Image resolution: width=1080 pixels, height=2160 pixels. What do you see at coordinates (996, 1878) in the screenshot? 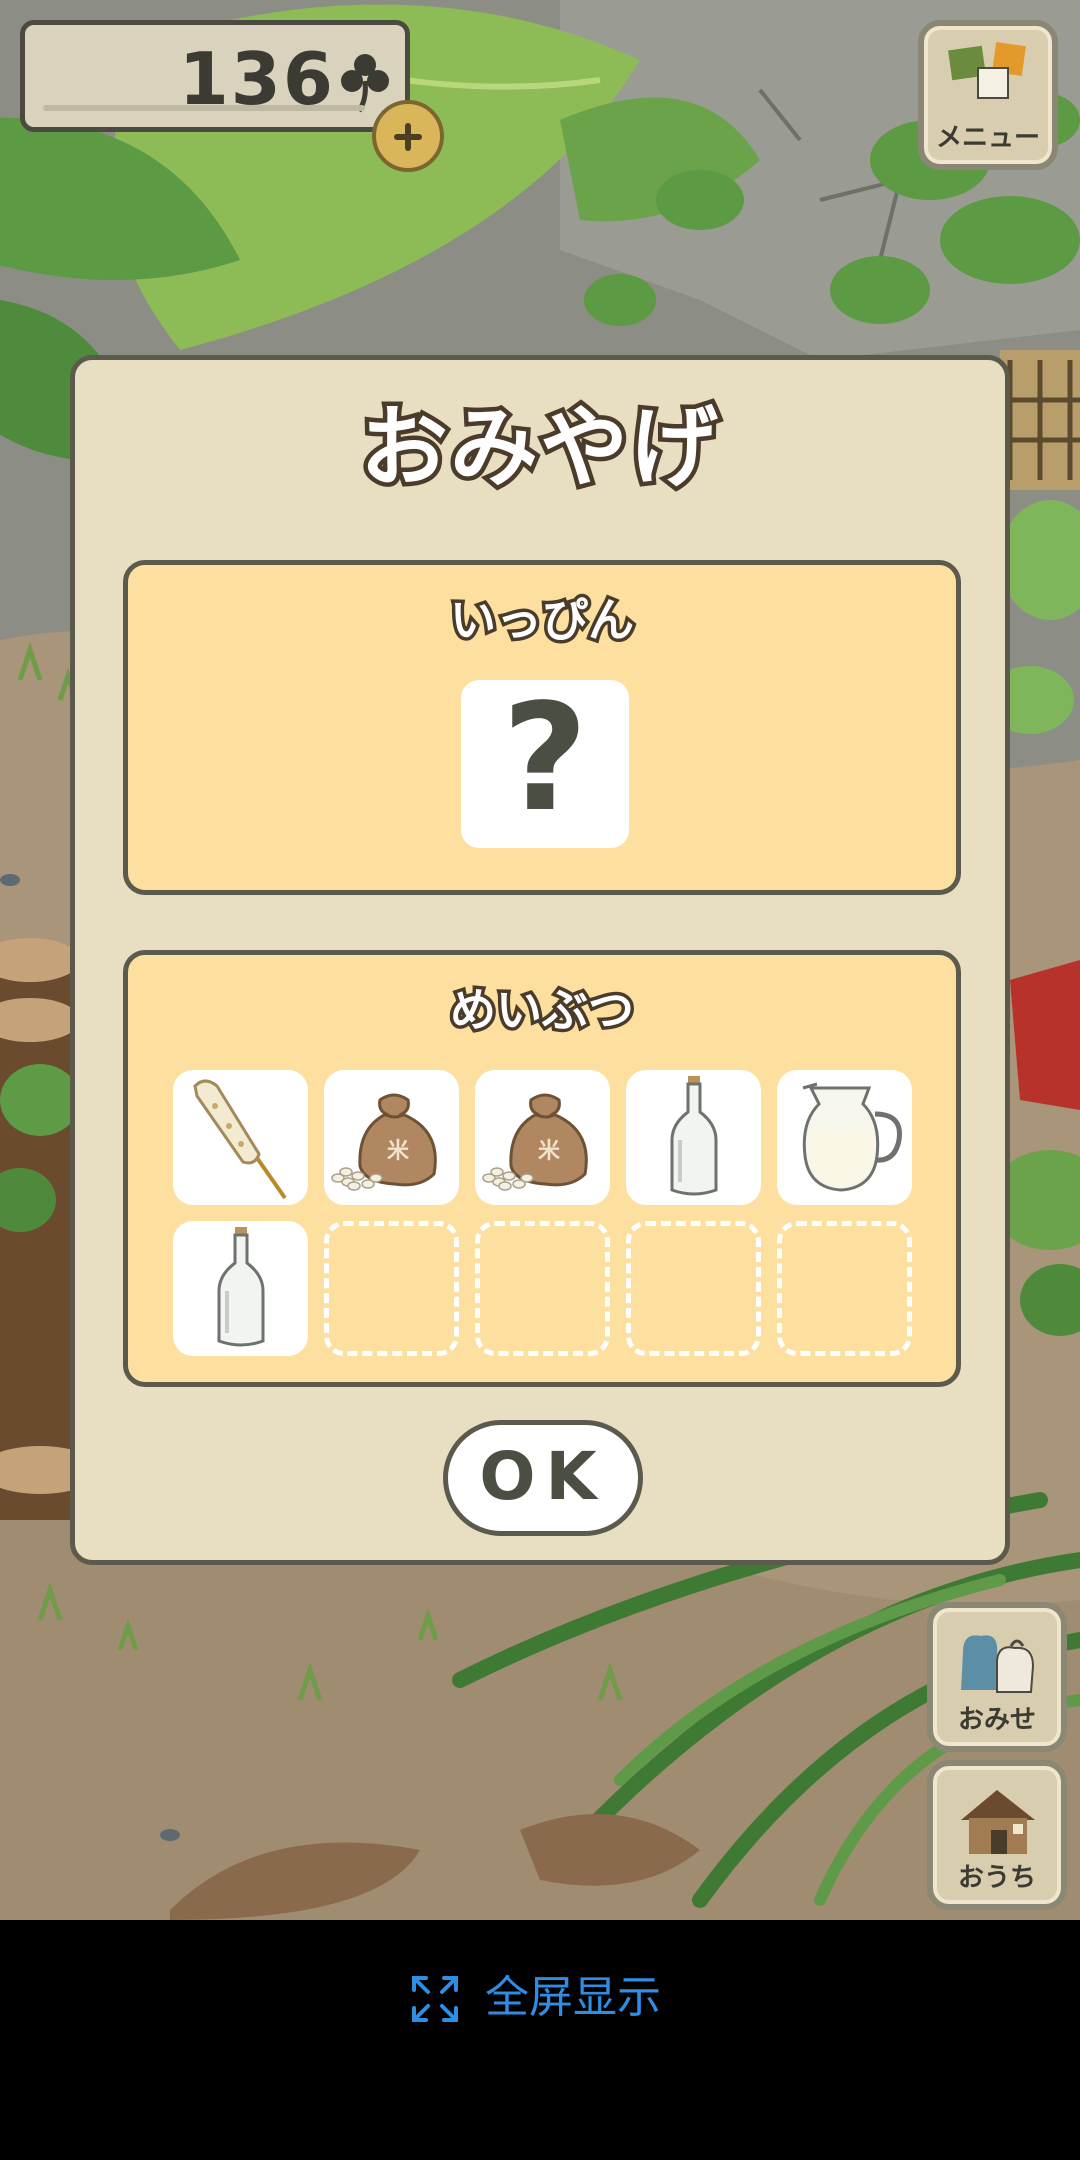
I see `home-label: おうち` at bounding box center [996, 1878].